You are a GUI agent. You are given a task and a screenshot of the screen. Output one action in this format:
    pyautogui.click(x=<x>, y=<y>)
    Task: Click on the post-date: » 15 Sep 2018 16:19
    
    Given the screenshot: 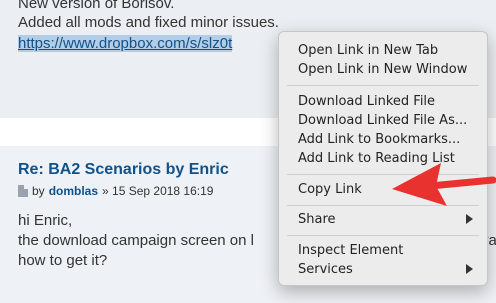 What is the action you would take?
    pyautogui.click(x=158, y=191)
    